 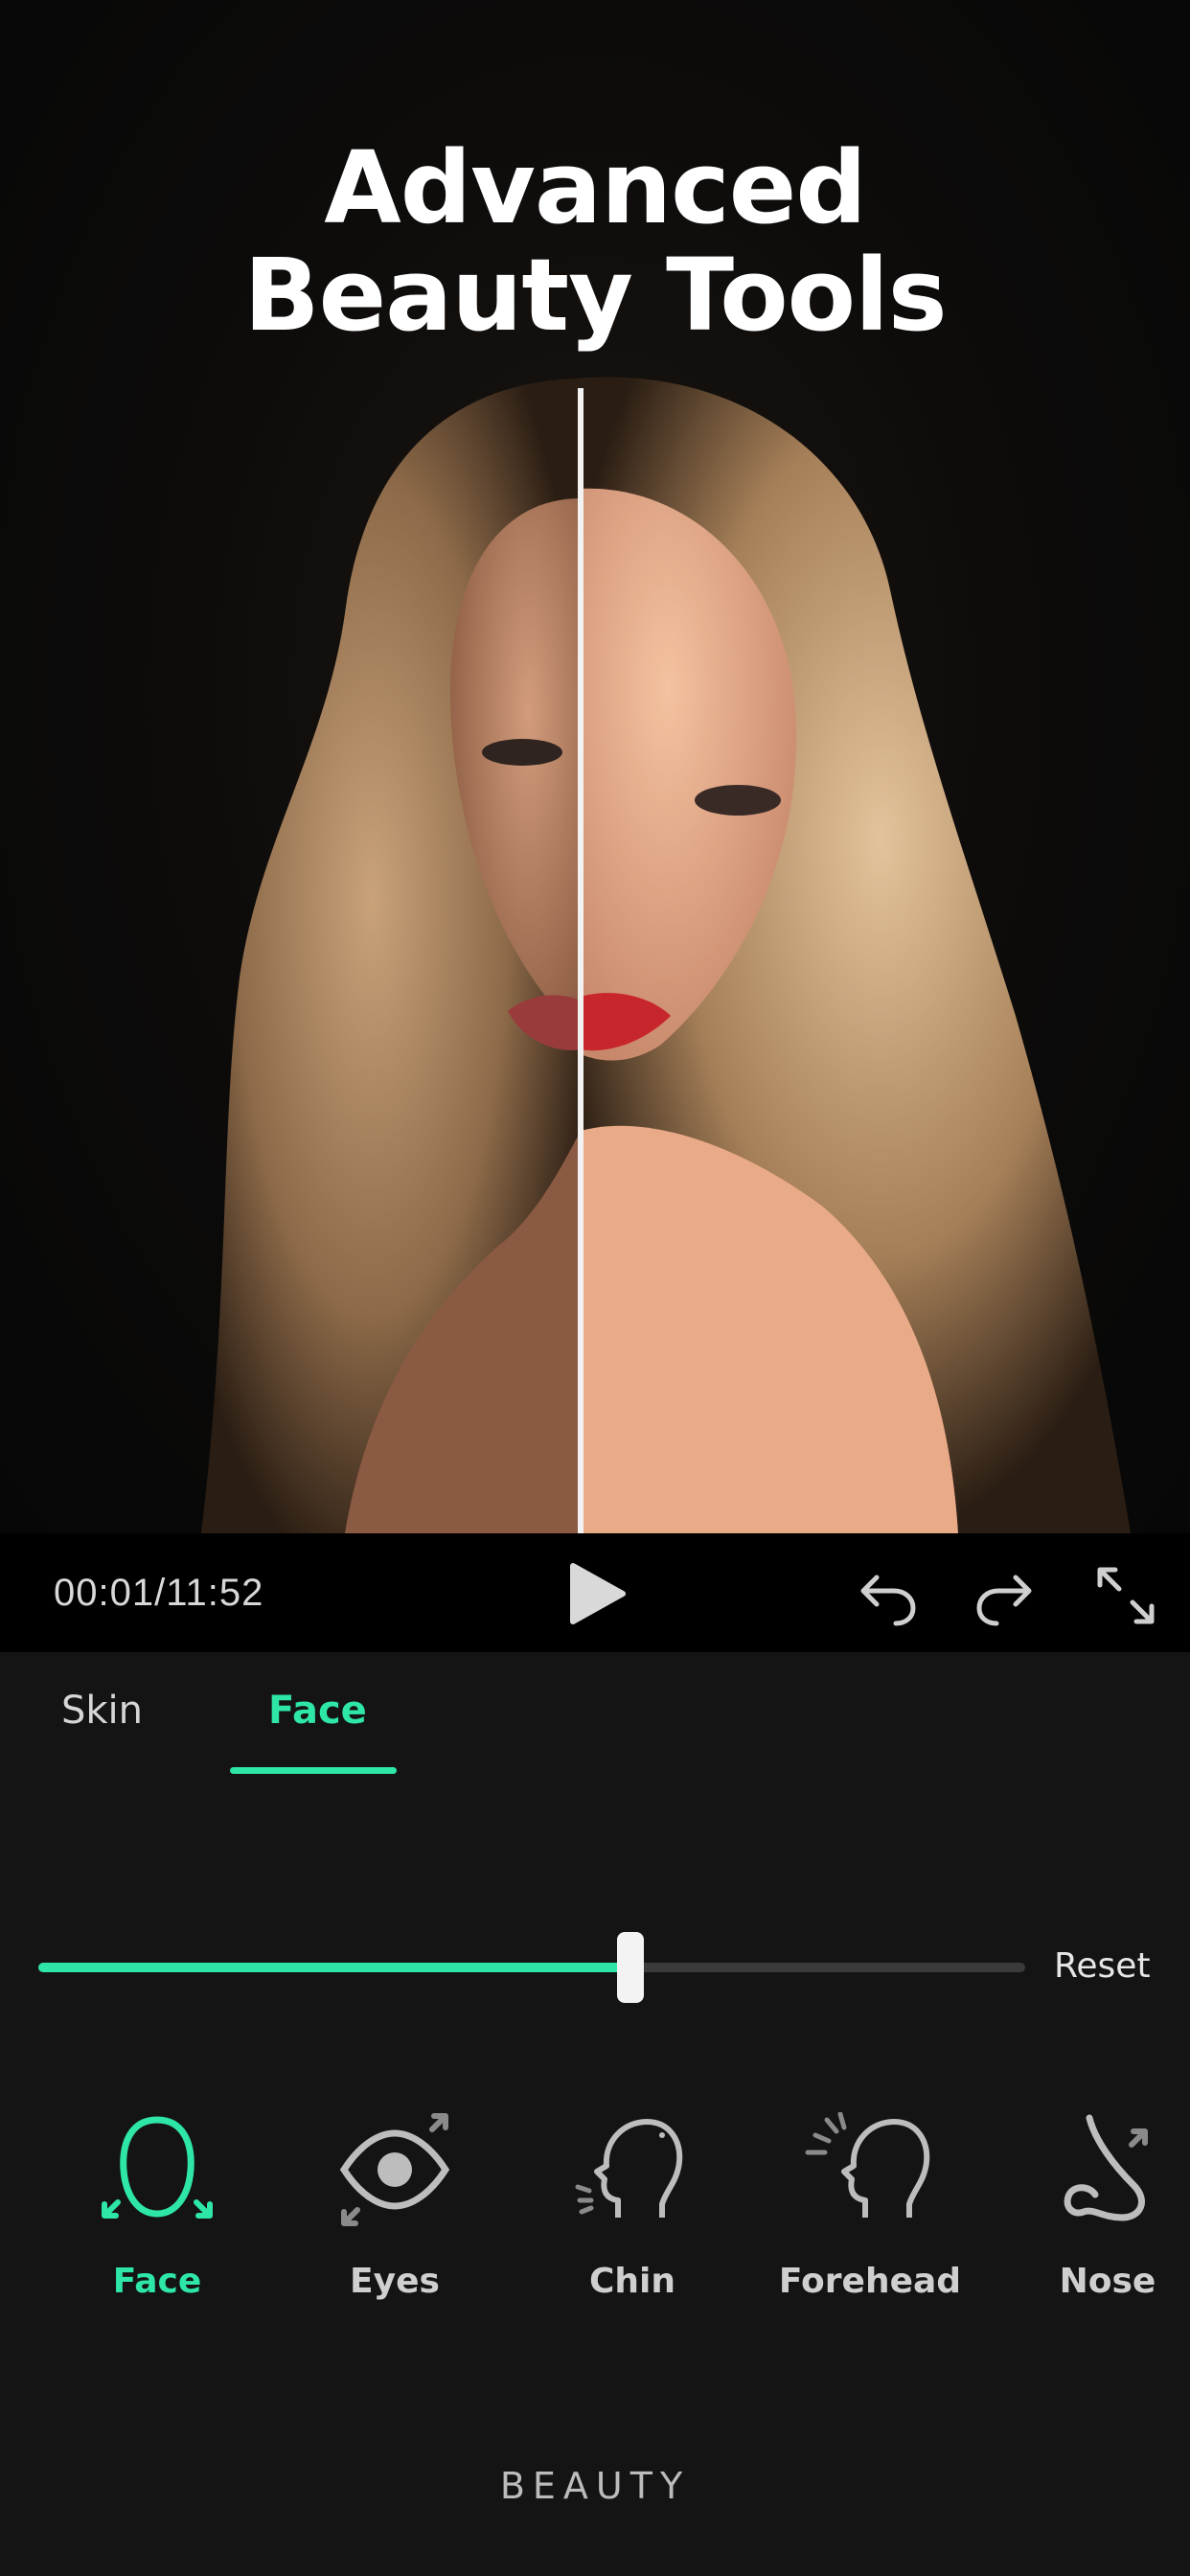 What do you see at coordinates (632, 2281) in the screenshot?
I see `tool-chin-label: Chin` at bounding box center [632, 2281].